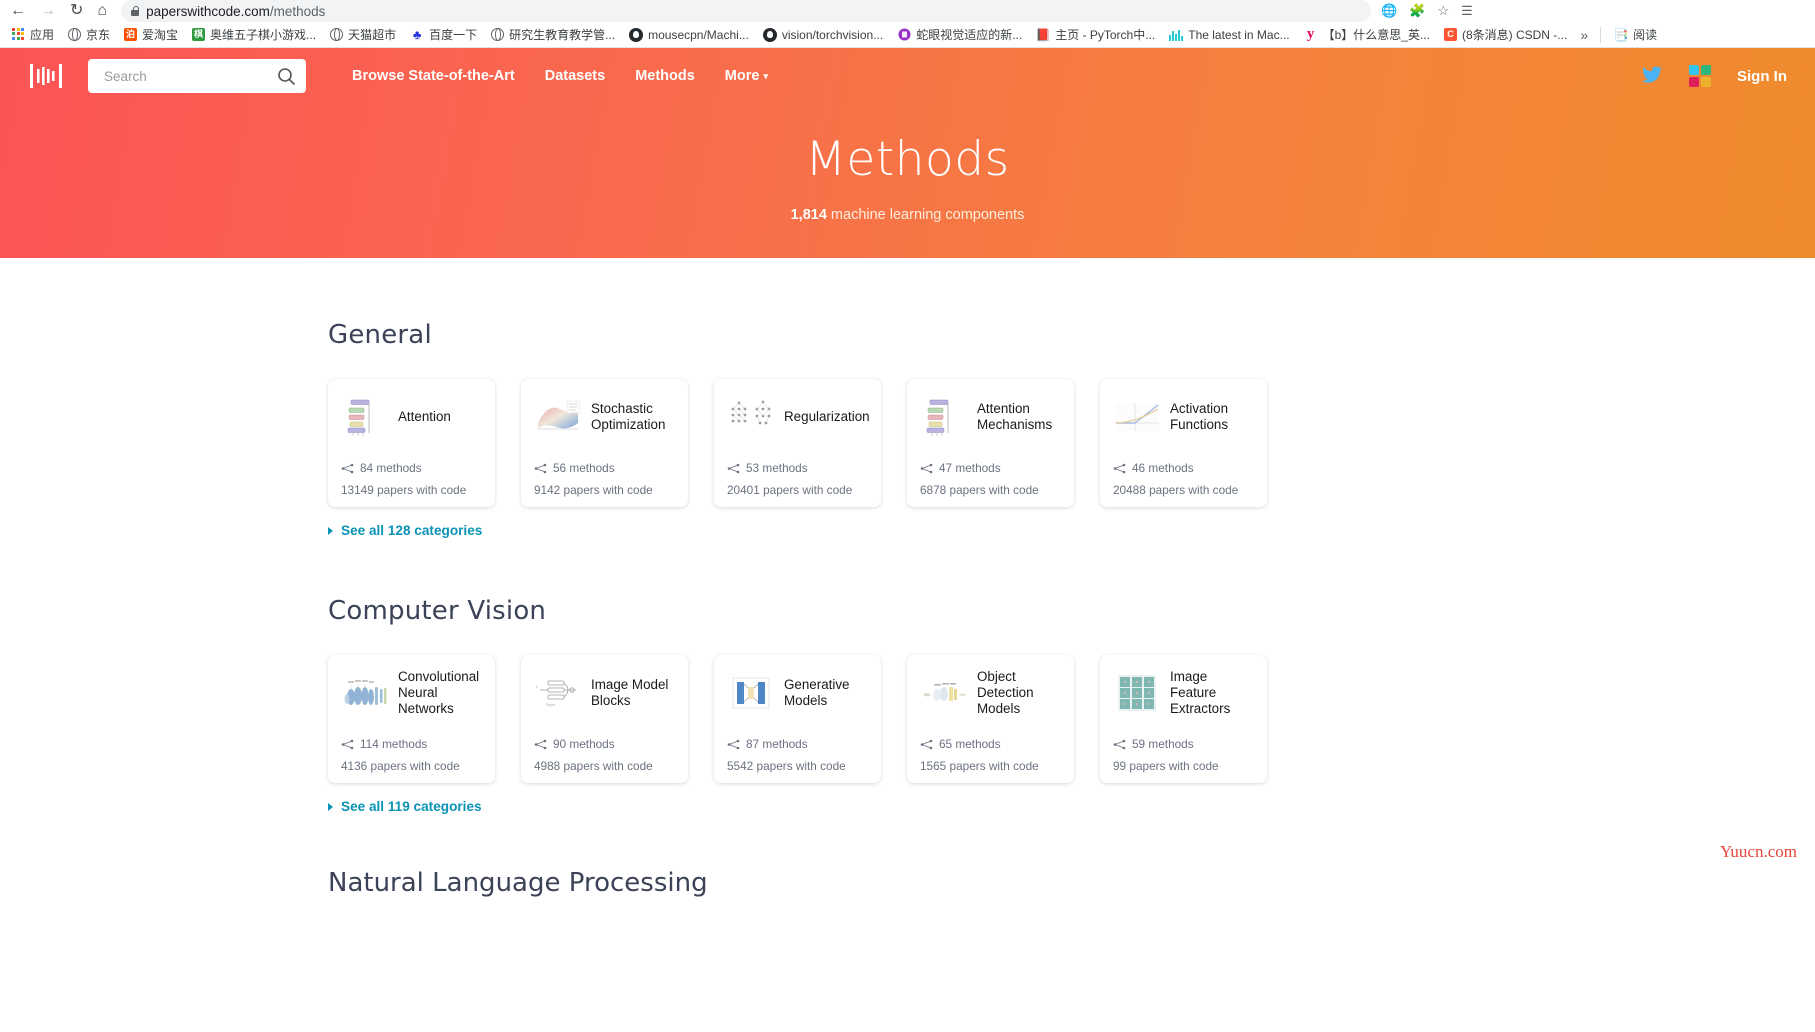 The height and width of the screenshot is (1032, 1815). I want to click on extension-icon: 🧩, so click(1417, 11).